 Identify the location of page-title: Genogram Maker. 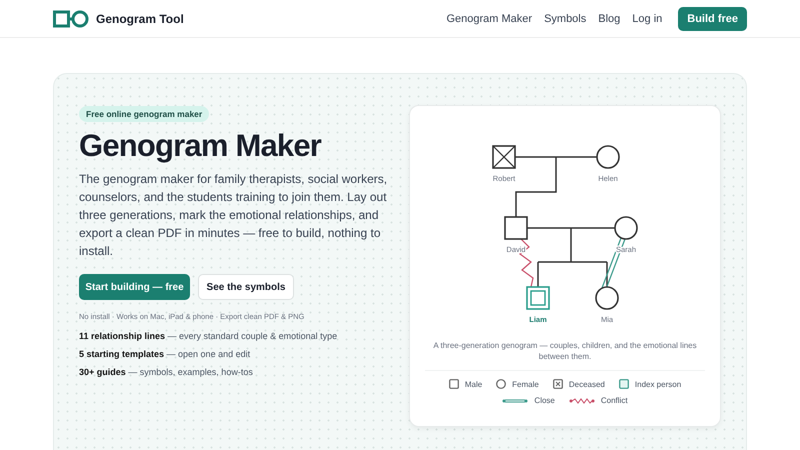
(200, 146).